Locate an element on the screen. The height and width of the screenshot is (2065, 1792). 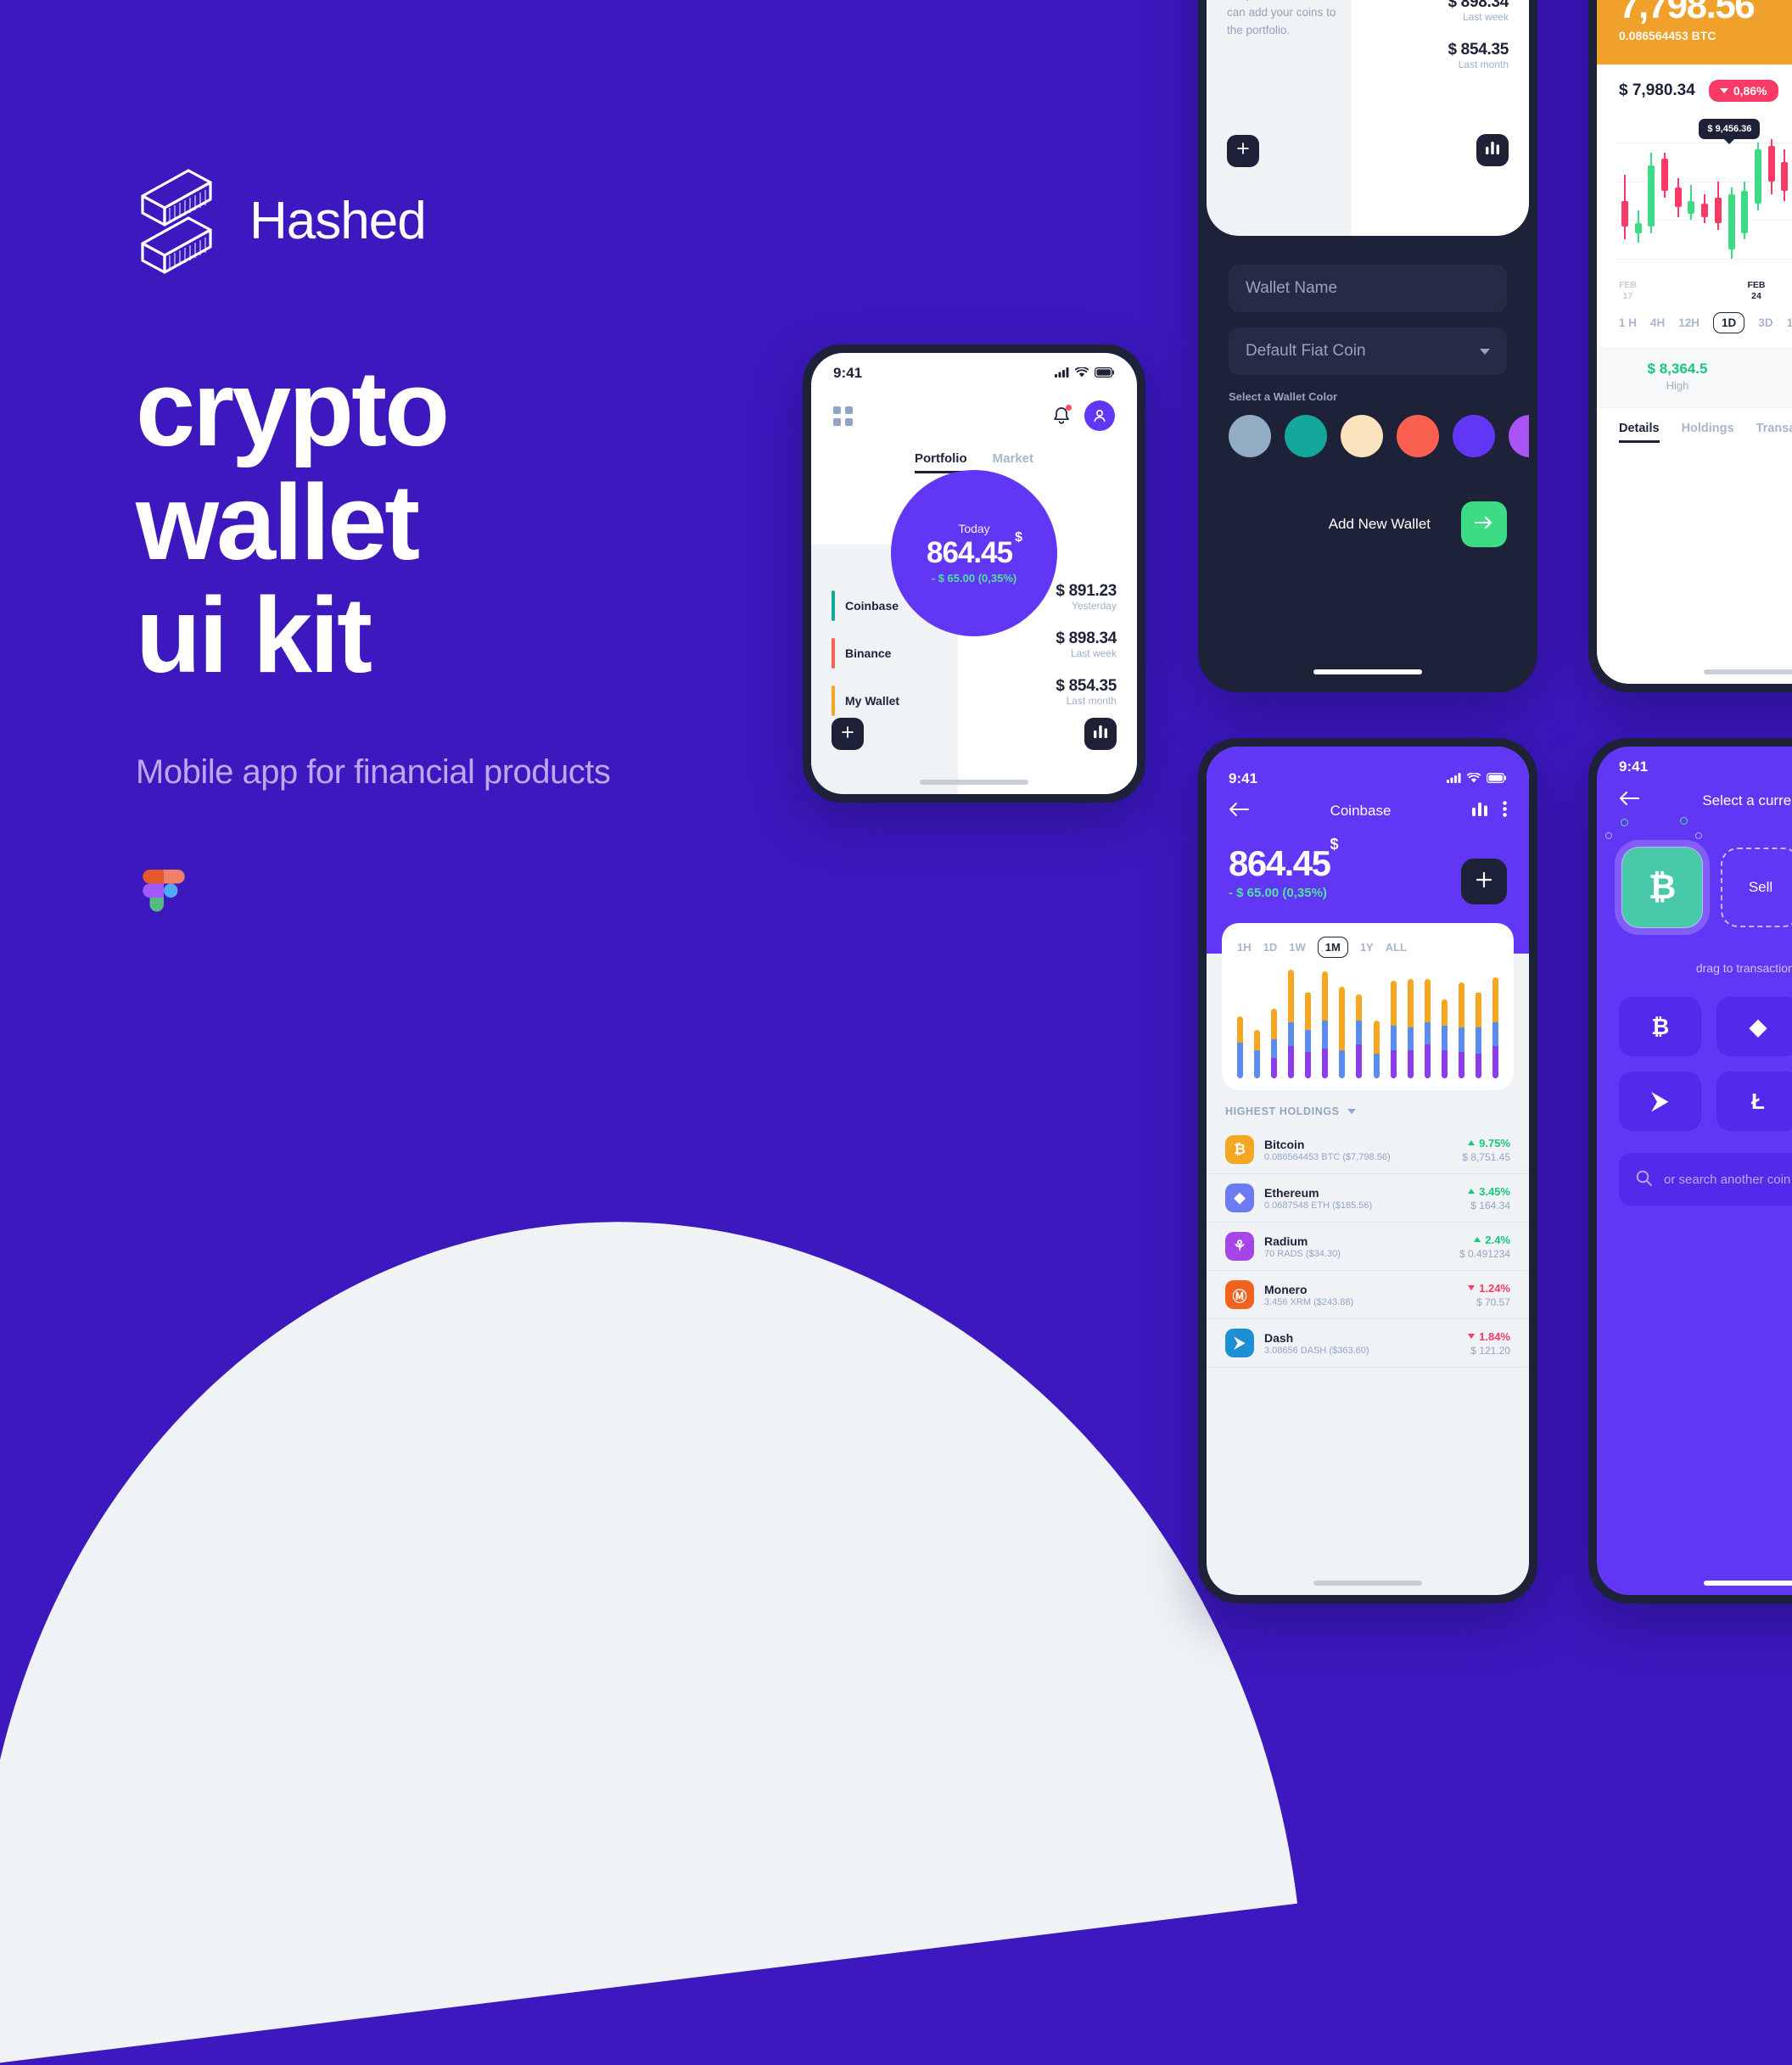
brand-name: Hashed is located at coordinates (338, 220).